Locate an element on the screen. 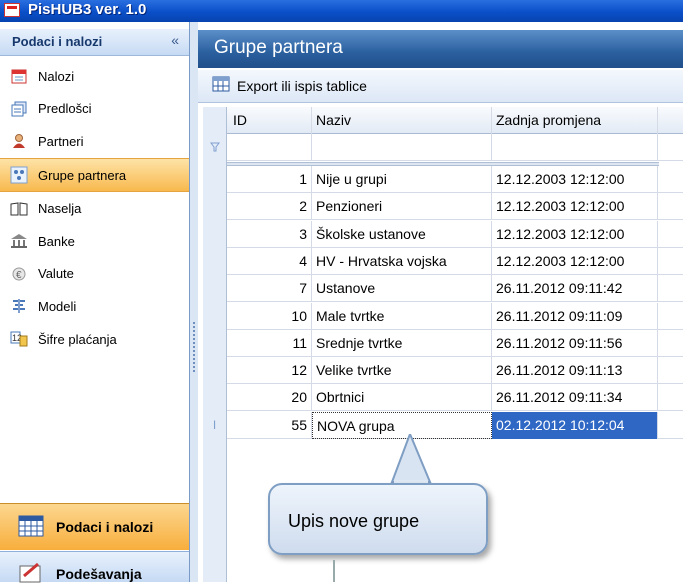 Image resolution: width=683 pixels, height=587 pixels. person-icon is located at coordinates (19, 141).